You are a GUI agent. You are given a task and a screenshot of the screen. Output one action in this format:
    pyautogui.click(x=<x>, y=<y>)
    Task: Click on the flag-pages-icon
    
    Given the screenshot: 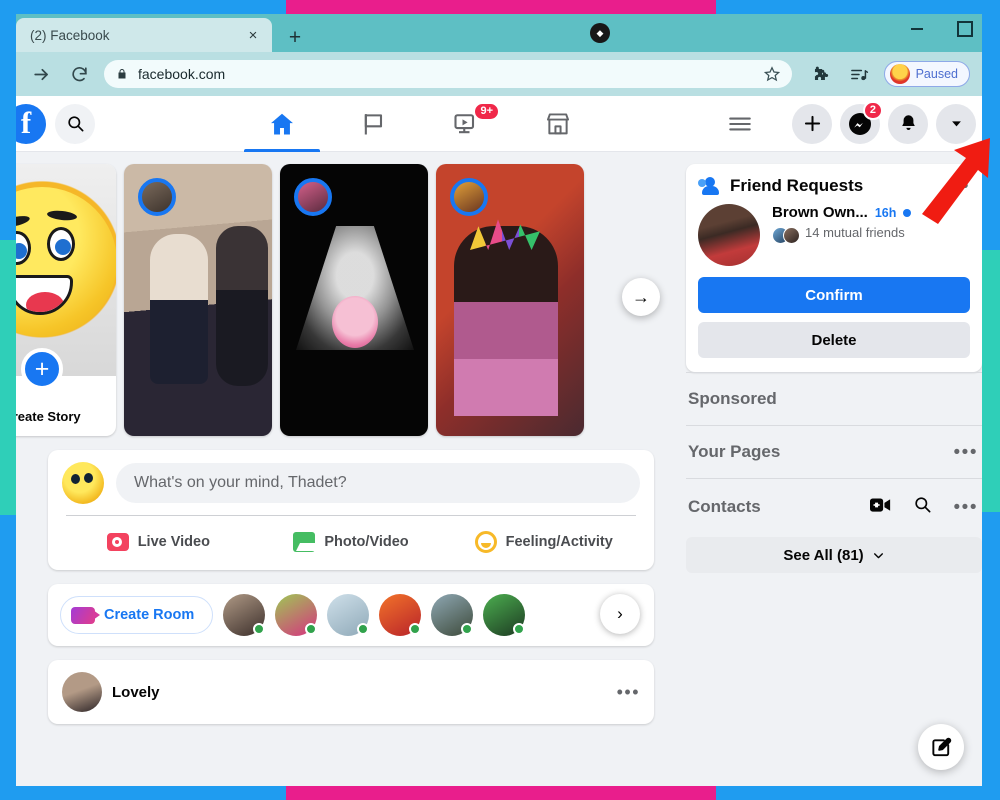 What is the action you would take?
    pyautogui.click(x=373, y=123)
    